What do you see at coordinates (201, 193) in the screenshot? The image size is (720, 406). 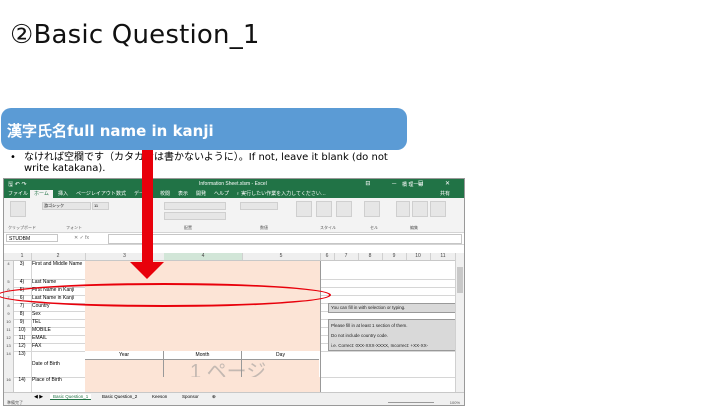 I see `tab-developer: 開発` at bounding box center [201, 193].